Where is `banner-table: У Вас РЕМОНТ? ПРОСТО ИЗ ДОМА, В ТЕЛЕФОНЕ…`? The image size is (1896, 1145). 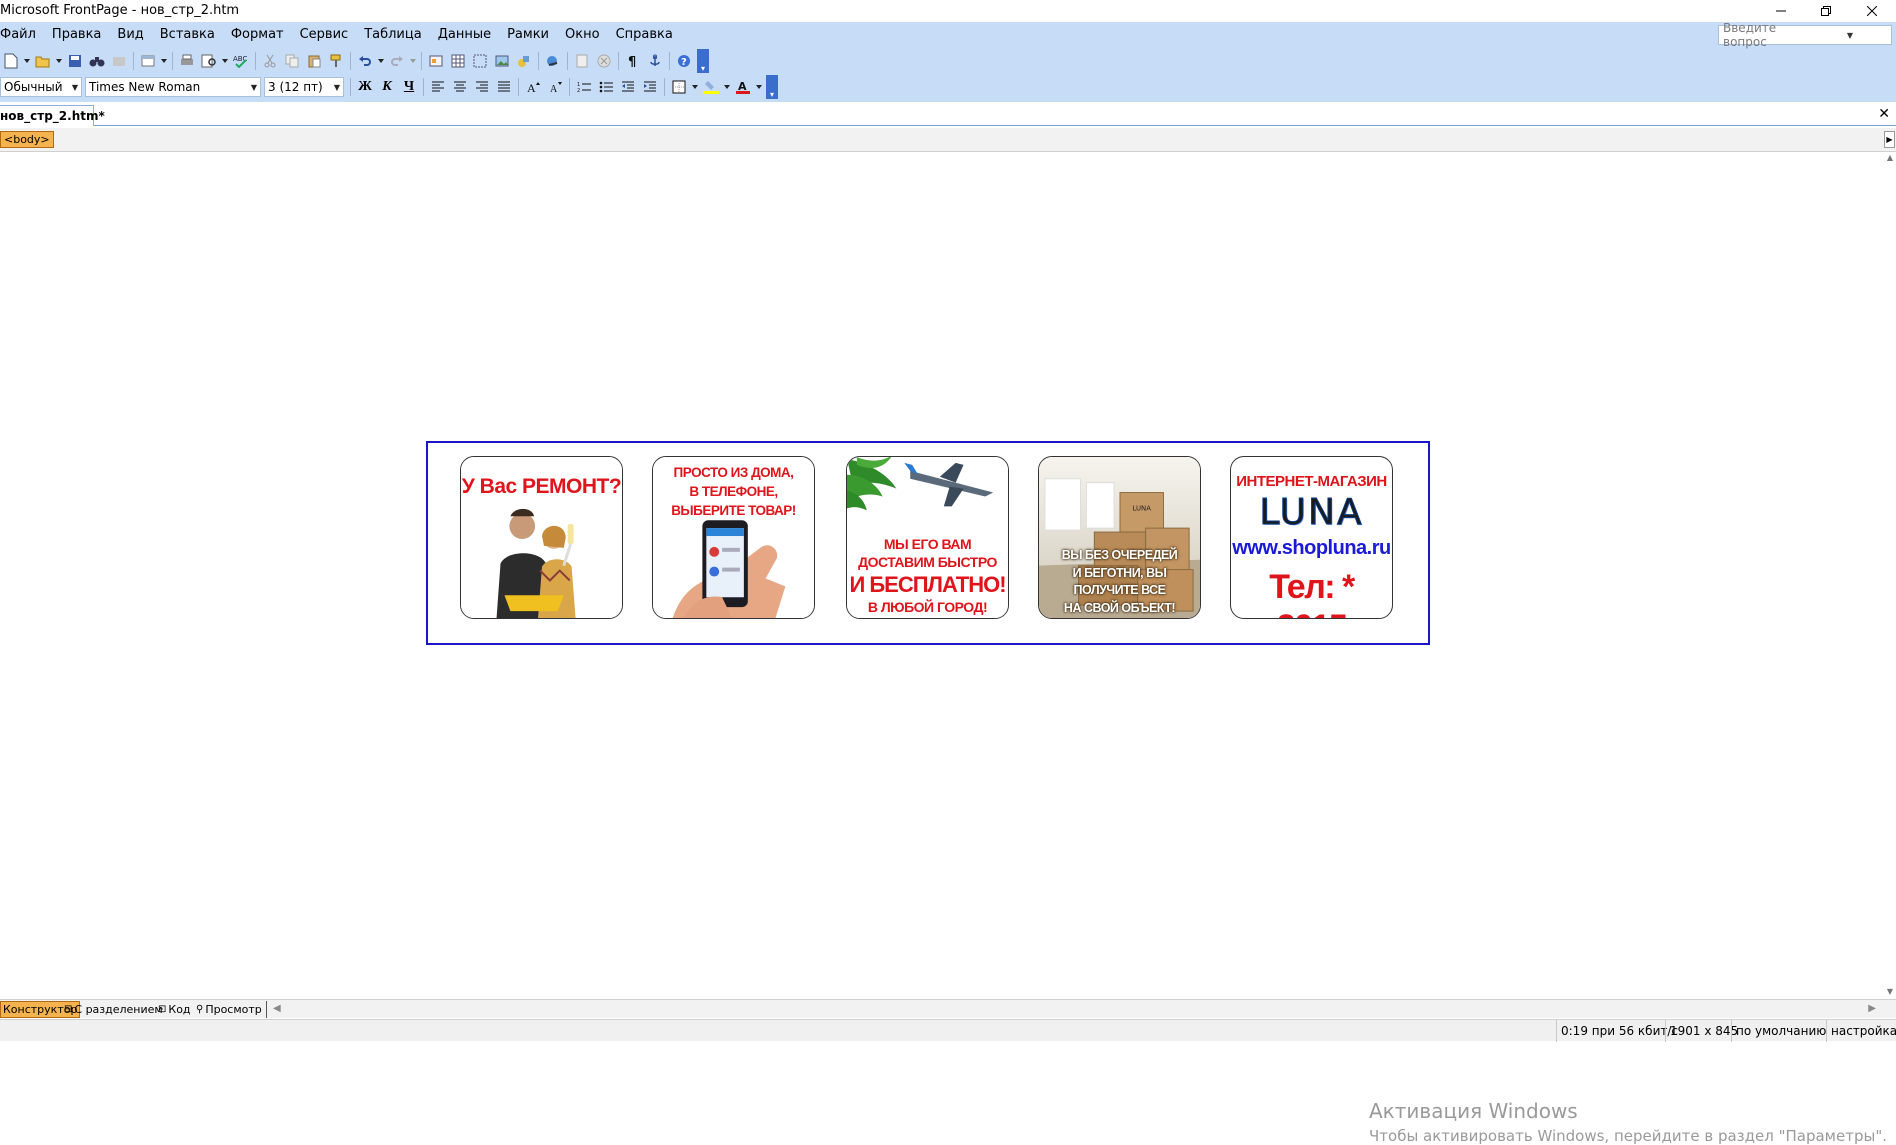
banner-table: У Вас РЕМОНТ? ПРОСТО ИЗ ДОМА, В ТЕЛЕФОНЕ… is located at coordinates (928, 543).